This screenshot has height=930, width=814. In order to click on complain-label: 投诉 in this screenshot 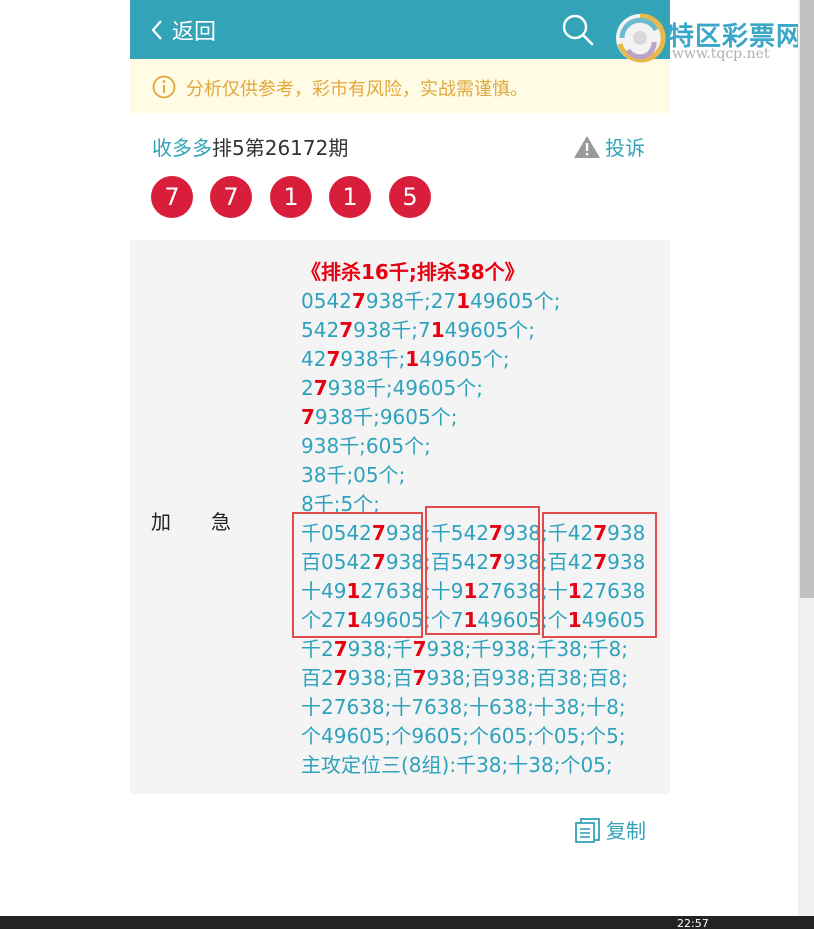, I will do `click(625, 148)`.